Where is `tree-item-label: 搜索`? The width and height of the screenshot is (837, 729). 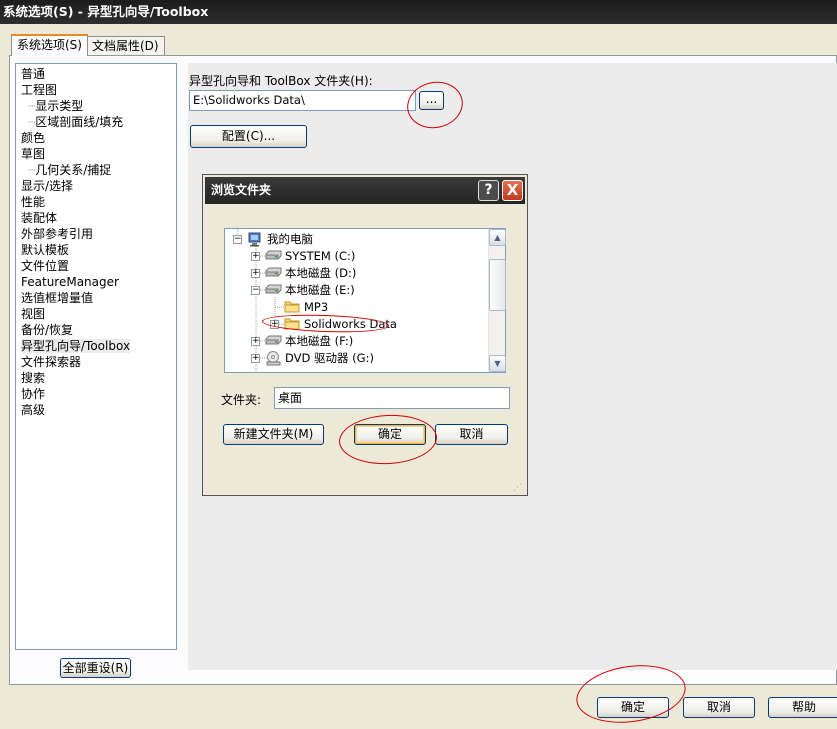 tree-item-label: 搜索 is located at coordinates (33, 378).